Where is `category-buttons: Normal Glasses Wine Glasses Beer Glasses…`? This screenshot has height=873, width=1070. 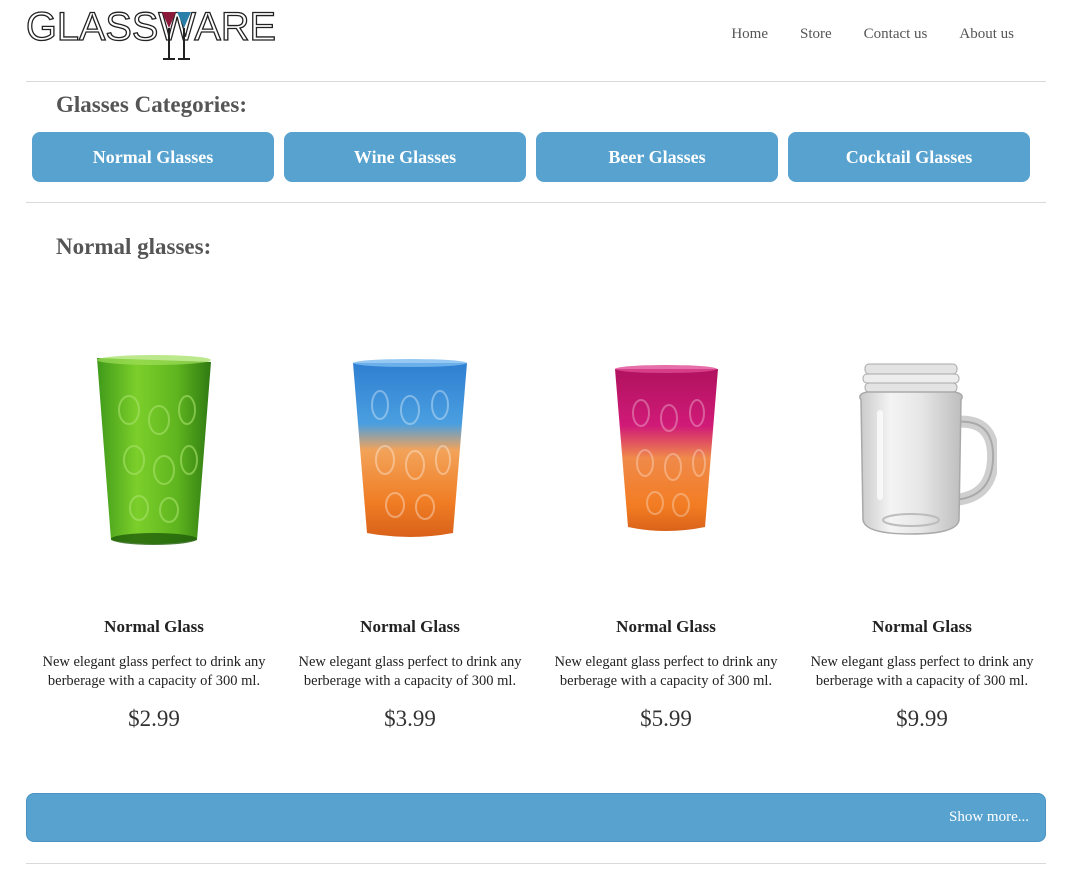
category-buttons: Normal Glasses Wine Glasses Beer Glasses… is located at coordinates (531, 157).